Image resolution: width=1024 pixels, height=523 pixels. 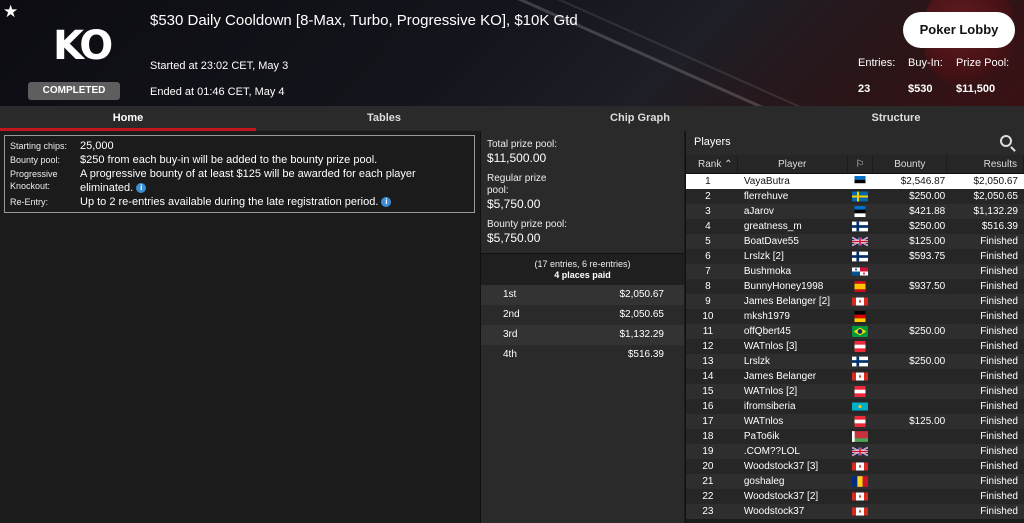 I want to click on brazil-flag-icon, so click(x=861, y=331).